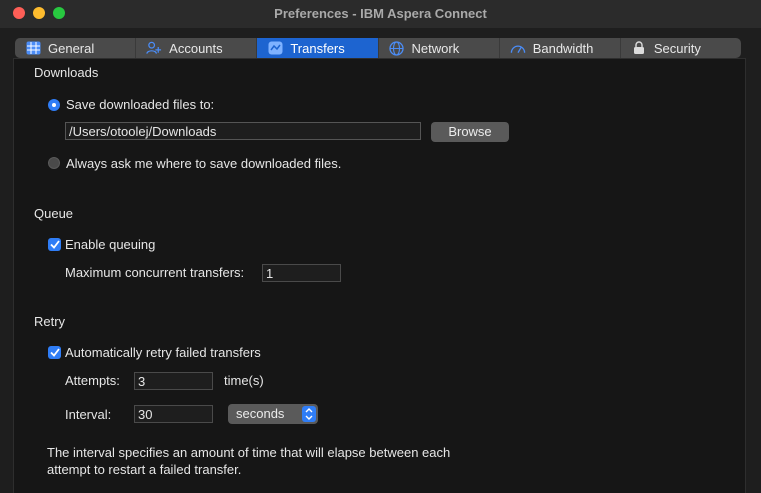 Image resolution: width=761 pixels, height=493 pixels. What do you see at coordinates (88, 414) in the screenshot?
I see `interval-label: Interval:` at bounding box center [88, 414].